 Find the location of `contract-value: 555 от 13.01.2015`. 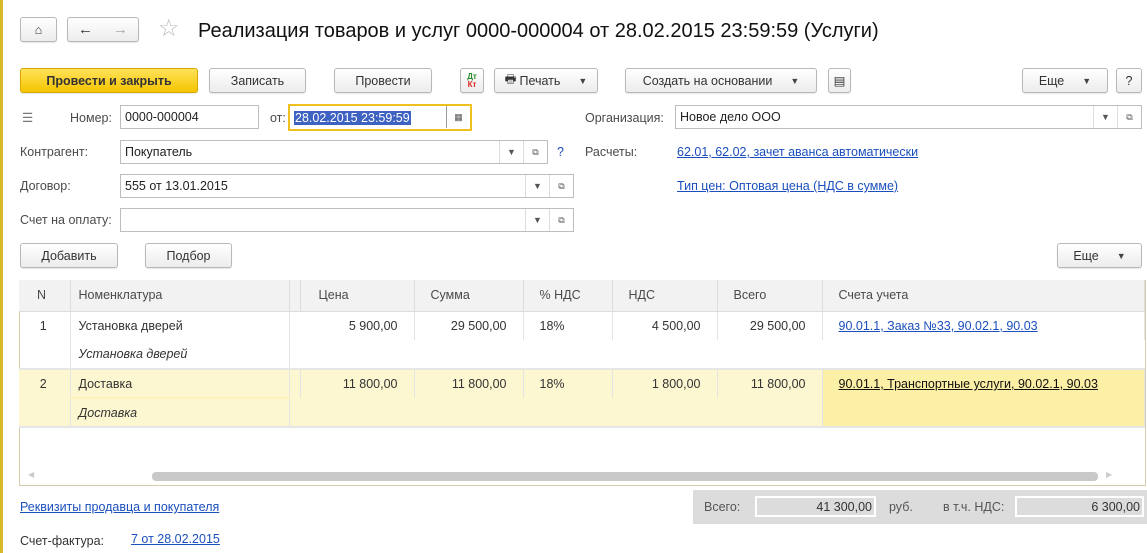

contract-value: 555 от 13.01.2015 is located at coordinates (176, 186).